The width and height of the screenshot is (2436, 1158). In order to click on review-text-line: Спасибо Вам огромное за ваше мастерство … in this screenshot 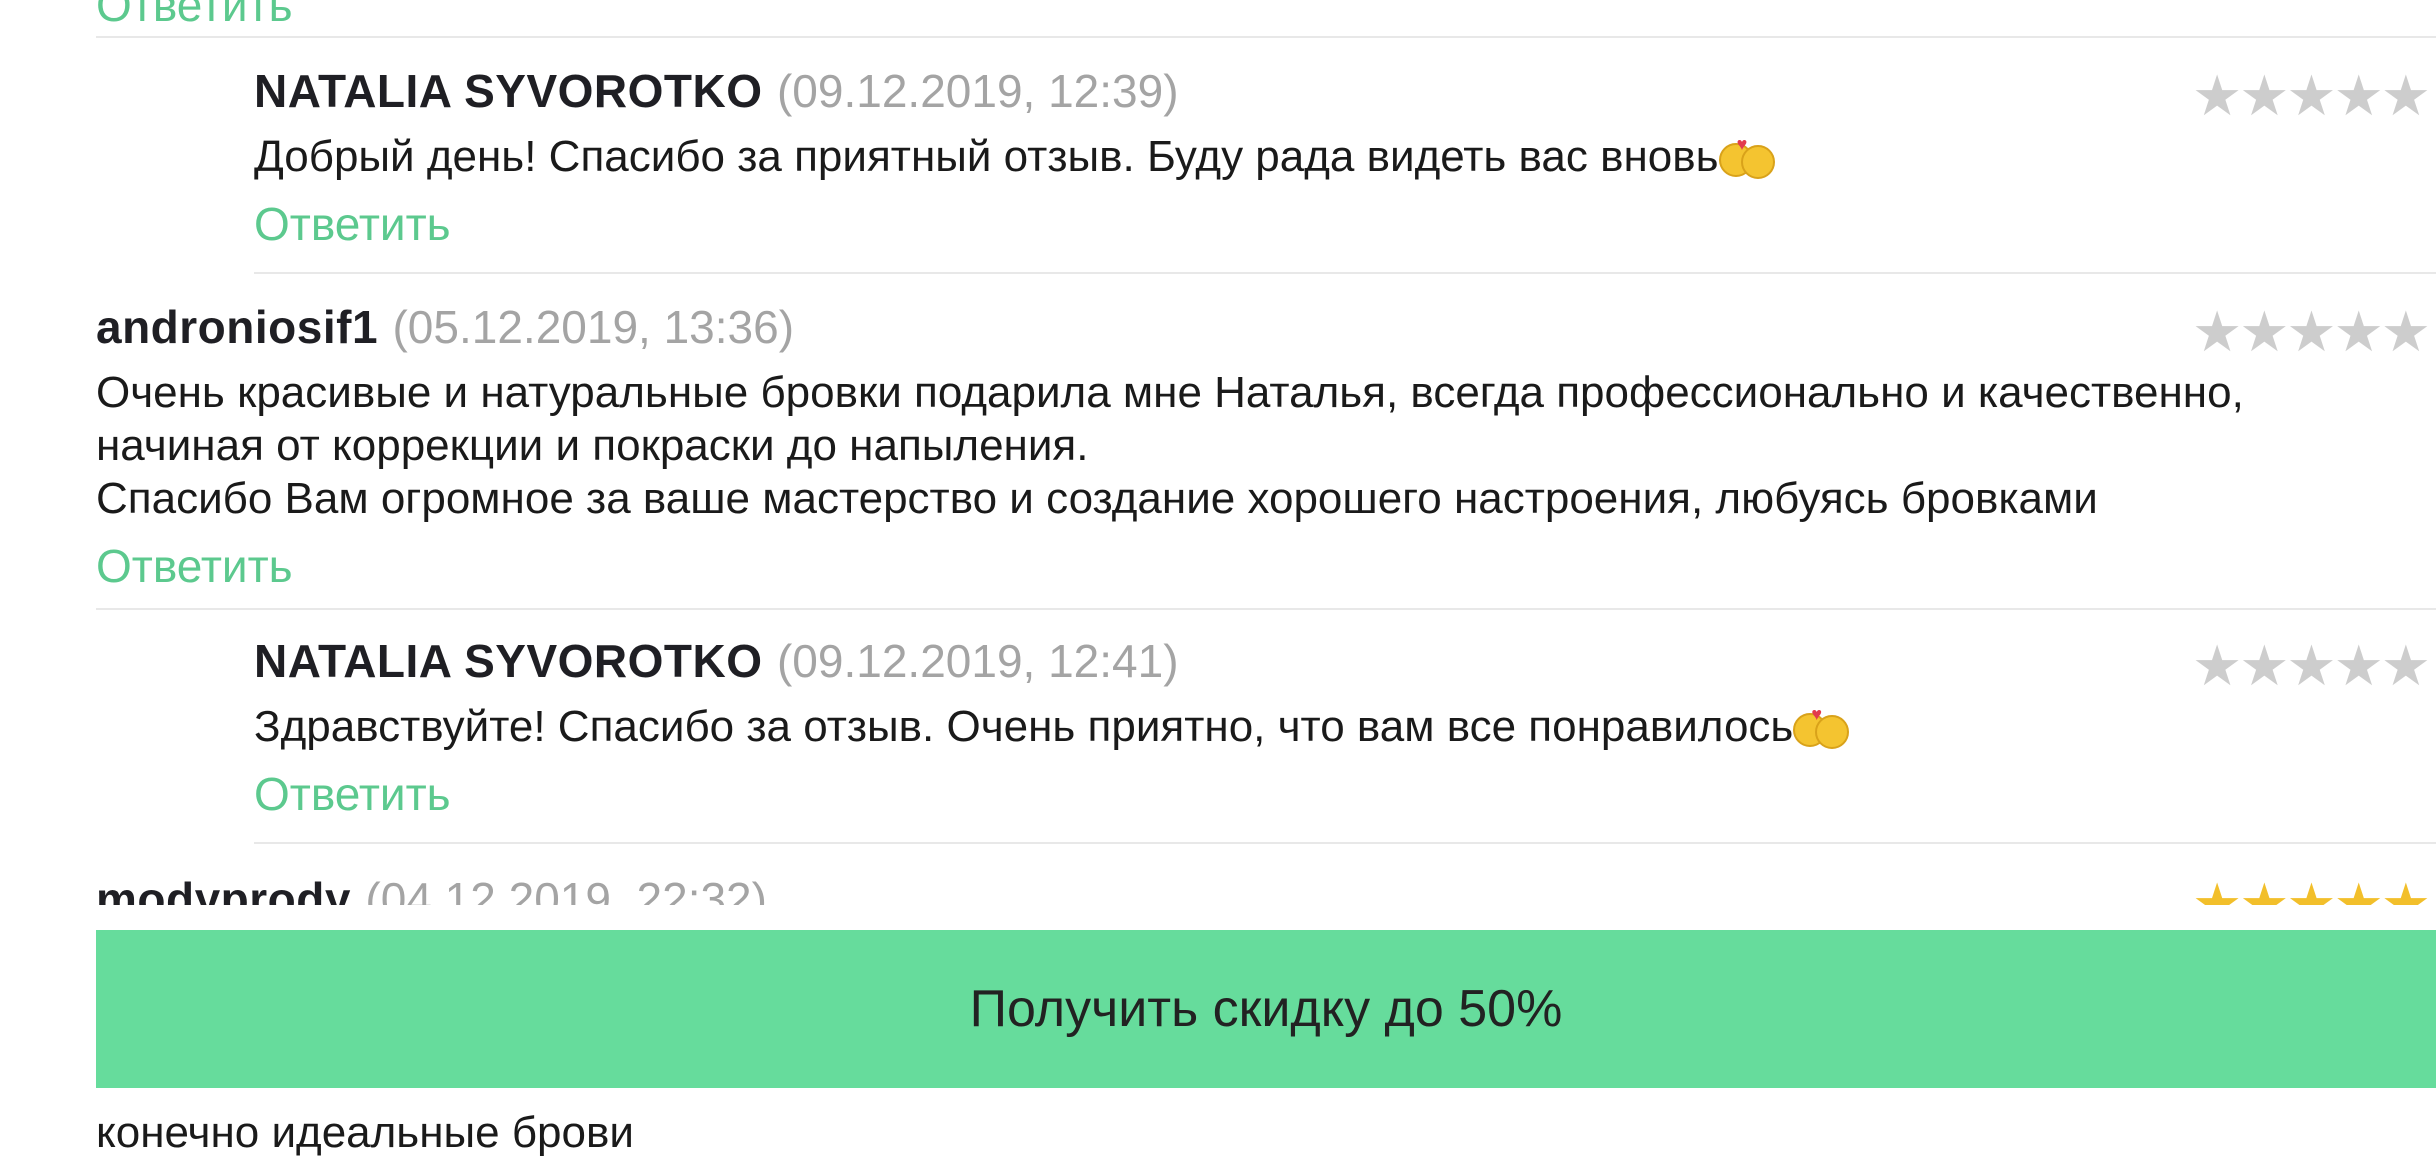, I will do `click(1097, 498)`.